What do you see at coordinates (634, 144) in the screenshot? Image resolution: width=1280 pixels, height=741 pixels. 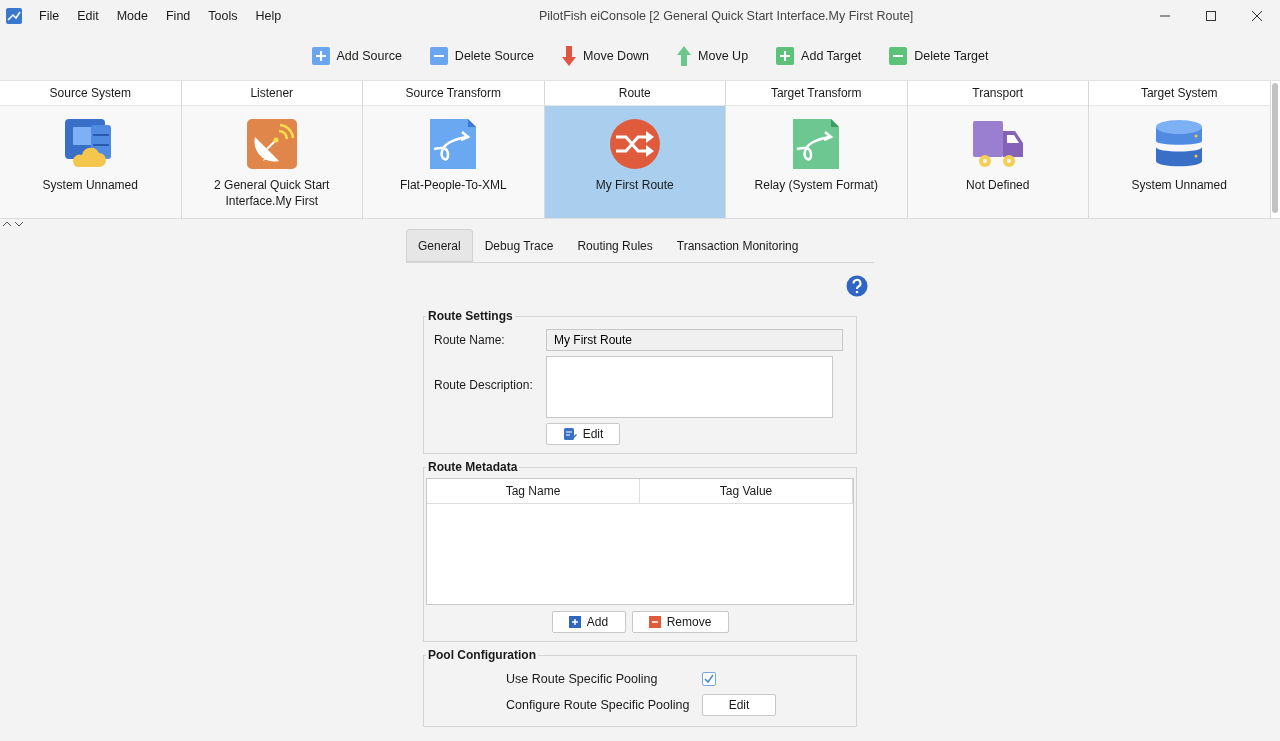 I see `shuffle-arrows-icon` at bounding box center [634, 144].